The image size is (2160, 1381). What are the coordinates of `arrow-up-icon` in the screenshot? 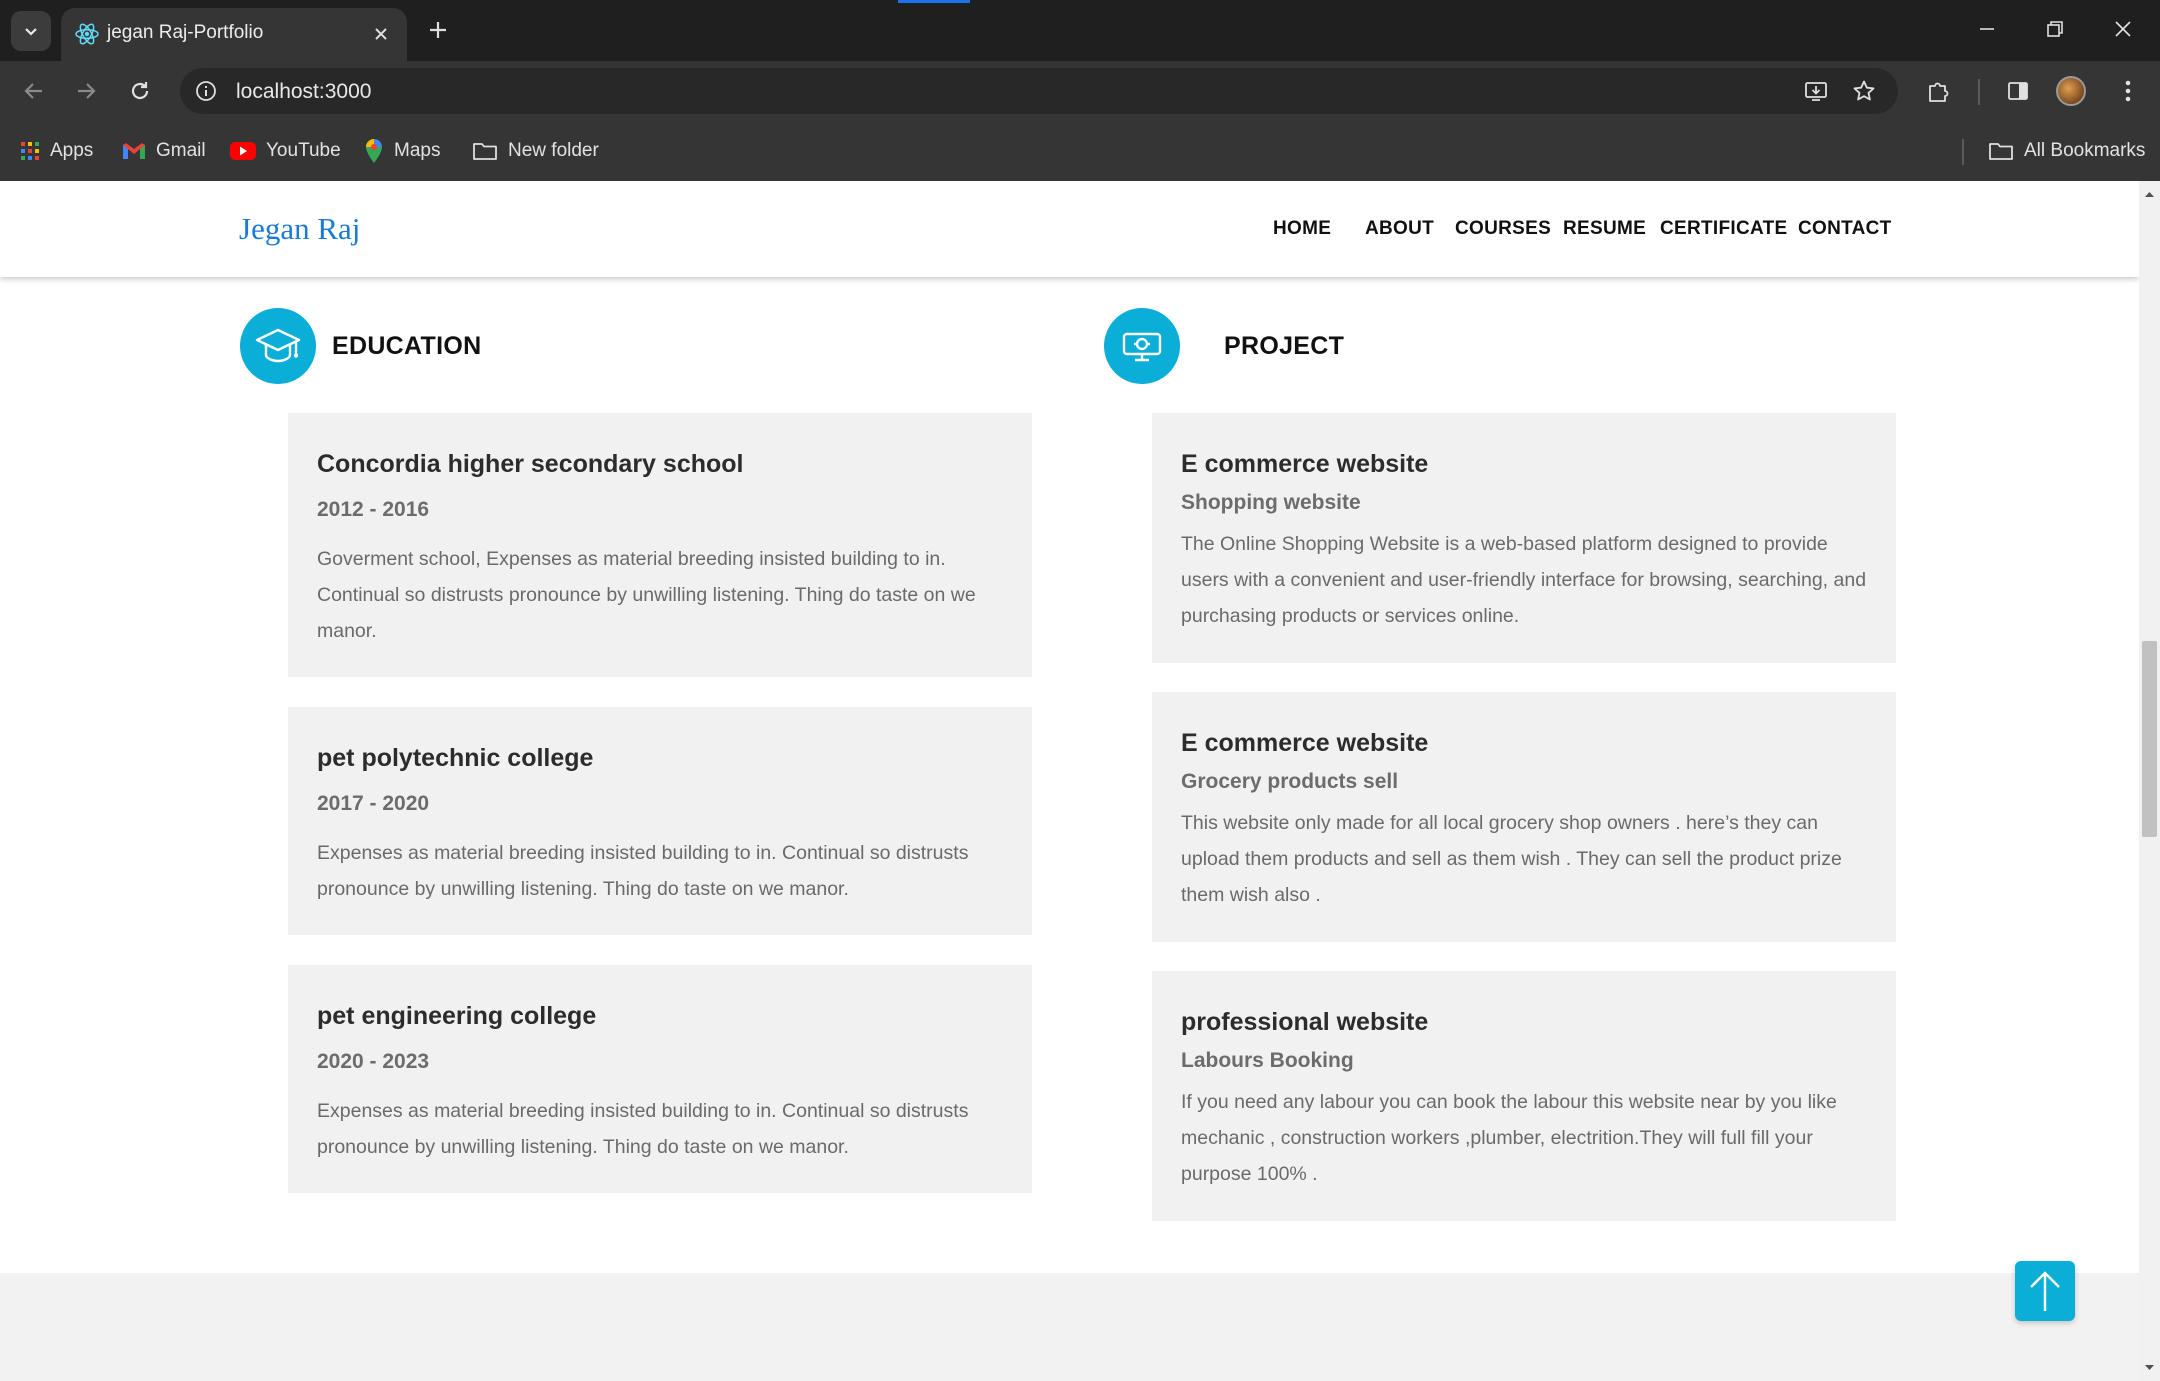 It's located at (2045, 1291).